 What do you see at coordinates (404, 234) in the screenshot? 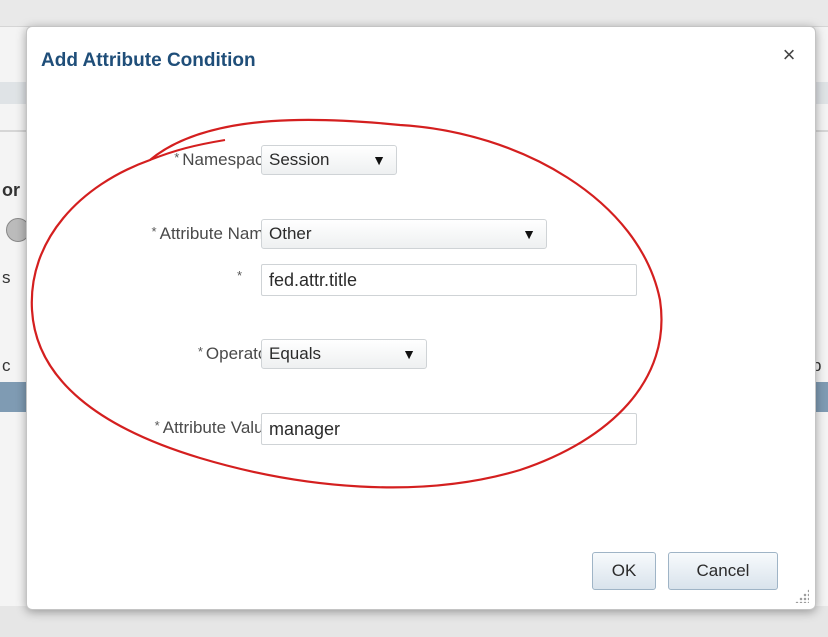
I see `attribute-name-select: Other ▼` at bounding box center [404, 234].